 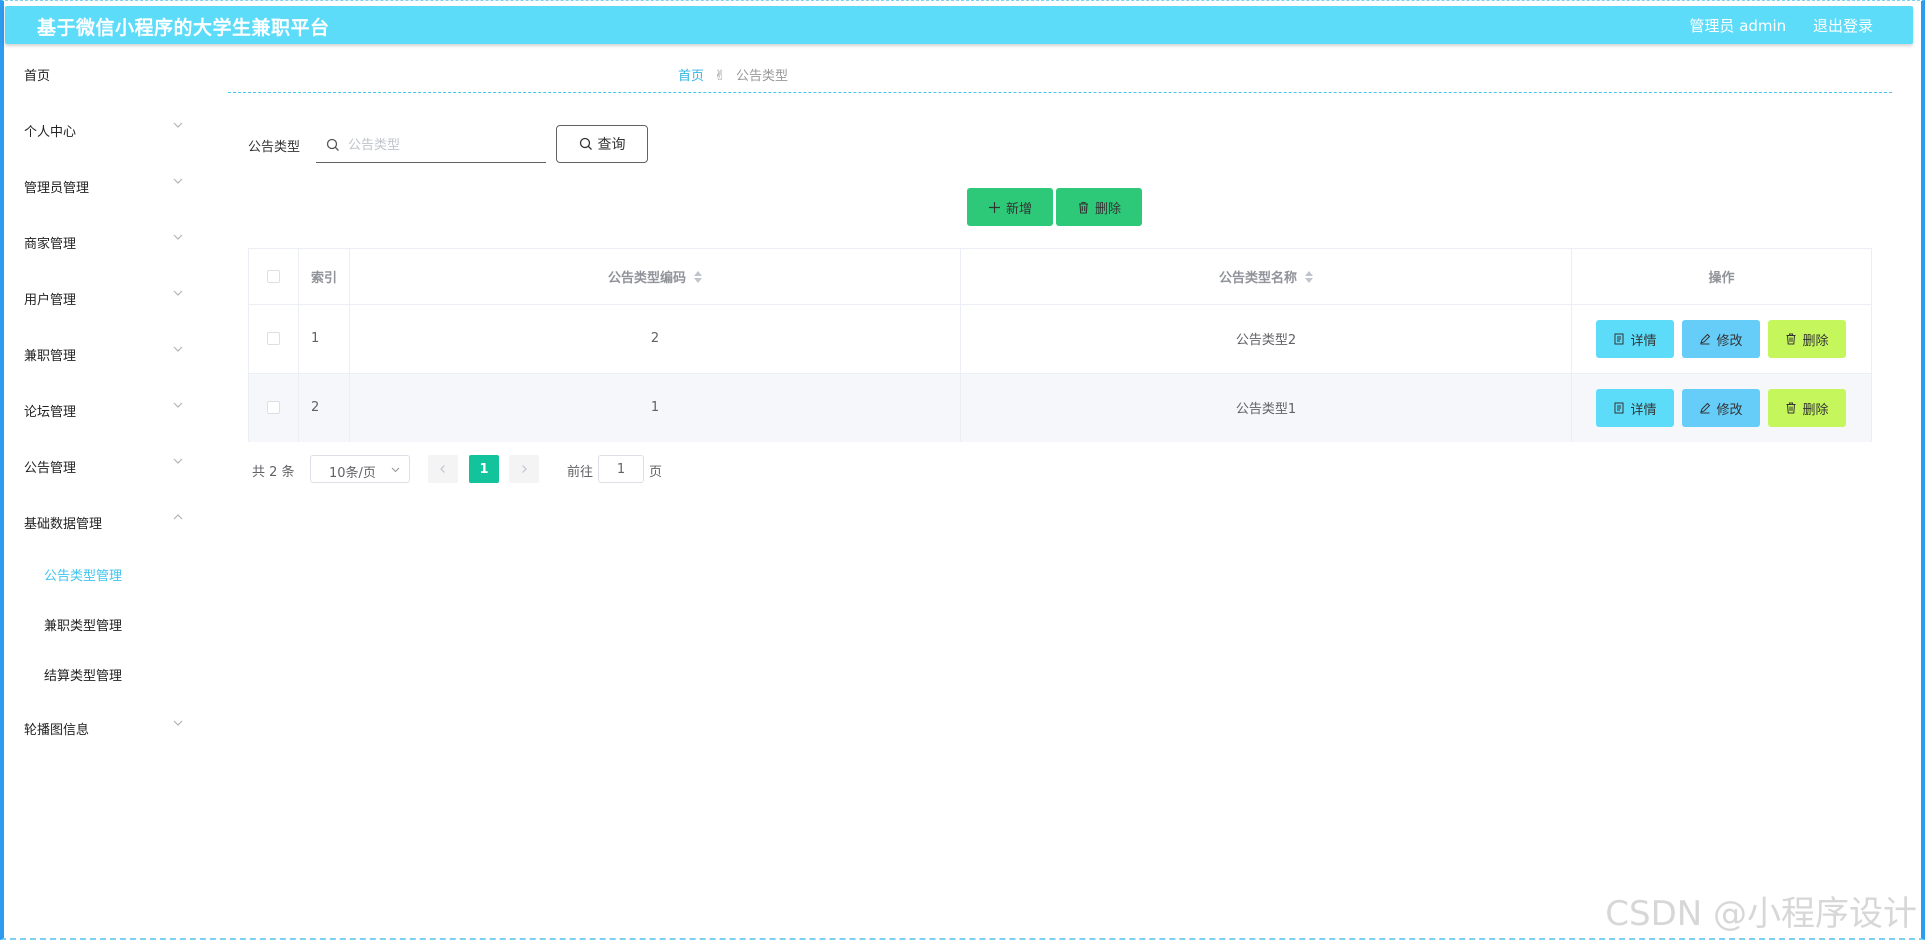 I want to click on header-code: 公告类型编码, so click(x=655, y=276).